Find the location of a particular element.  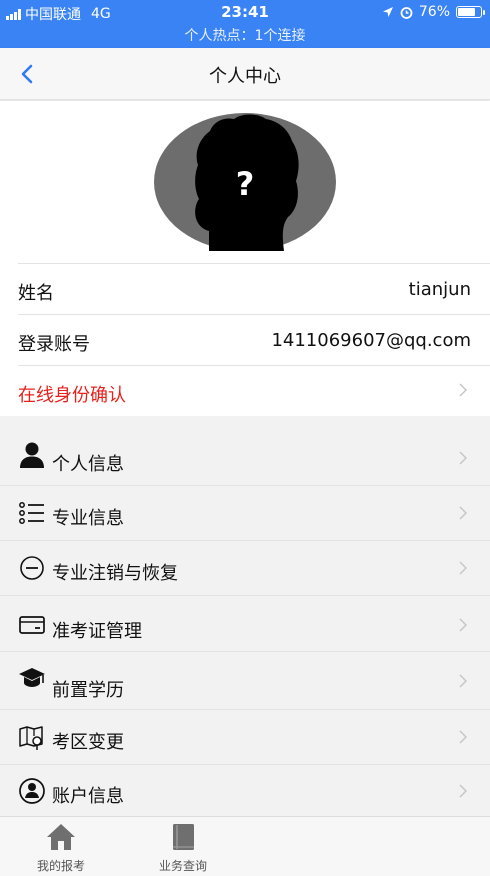

menu-item-account-info: 账户信息 is located at coordinates (245, 791).